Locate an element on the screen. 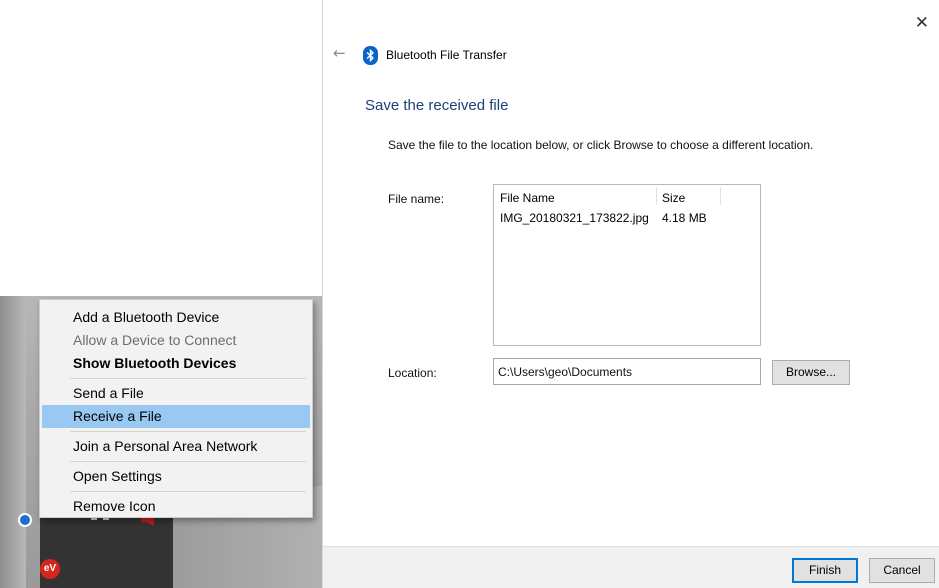 This screenshot has height=588, width=939. file-size-cell: 4.18 MB is located at coordinates (684, 218).